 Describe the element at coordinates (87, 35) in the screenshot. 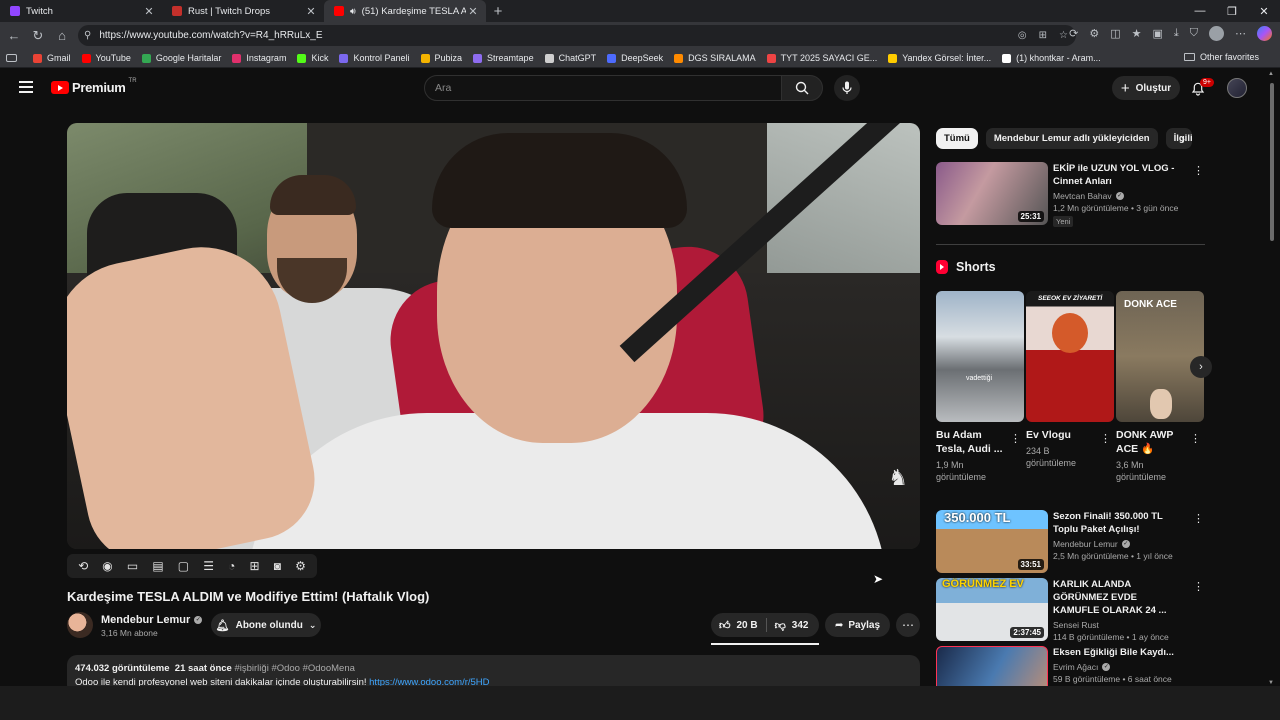

I see `site-info-icon: ⚲` at that location.